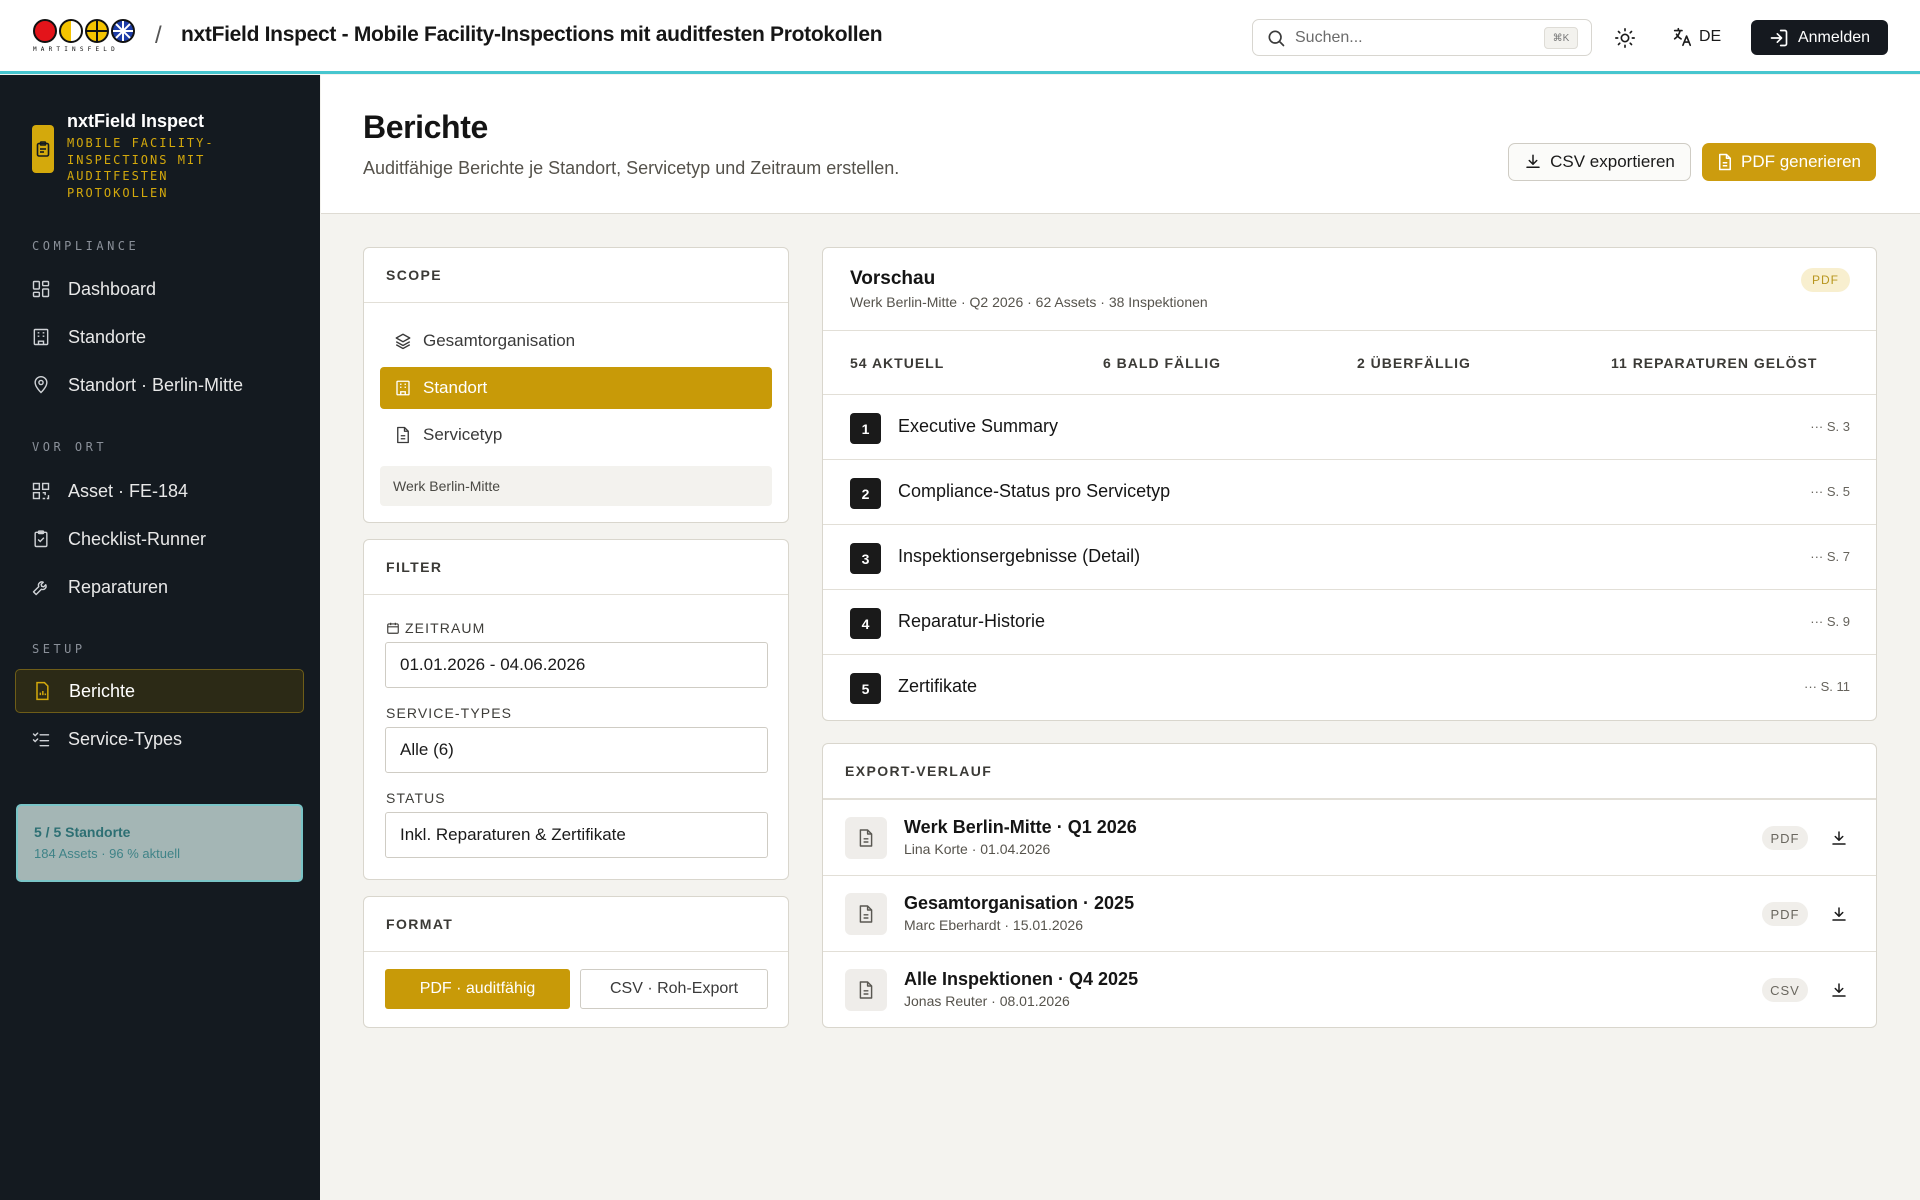 Image resolution: width=1920 pixels, height=1200 pixels. I want to click on search-bar: ⌘K, so click(1422, 37).